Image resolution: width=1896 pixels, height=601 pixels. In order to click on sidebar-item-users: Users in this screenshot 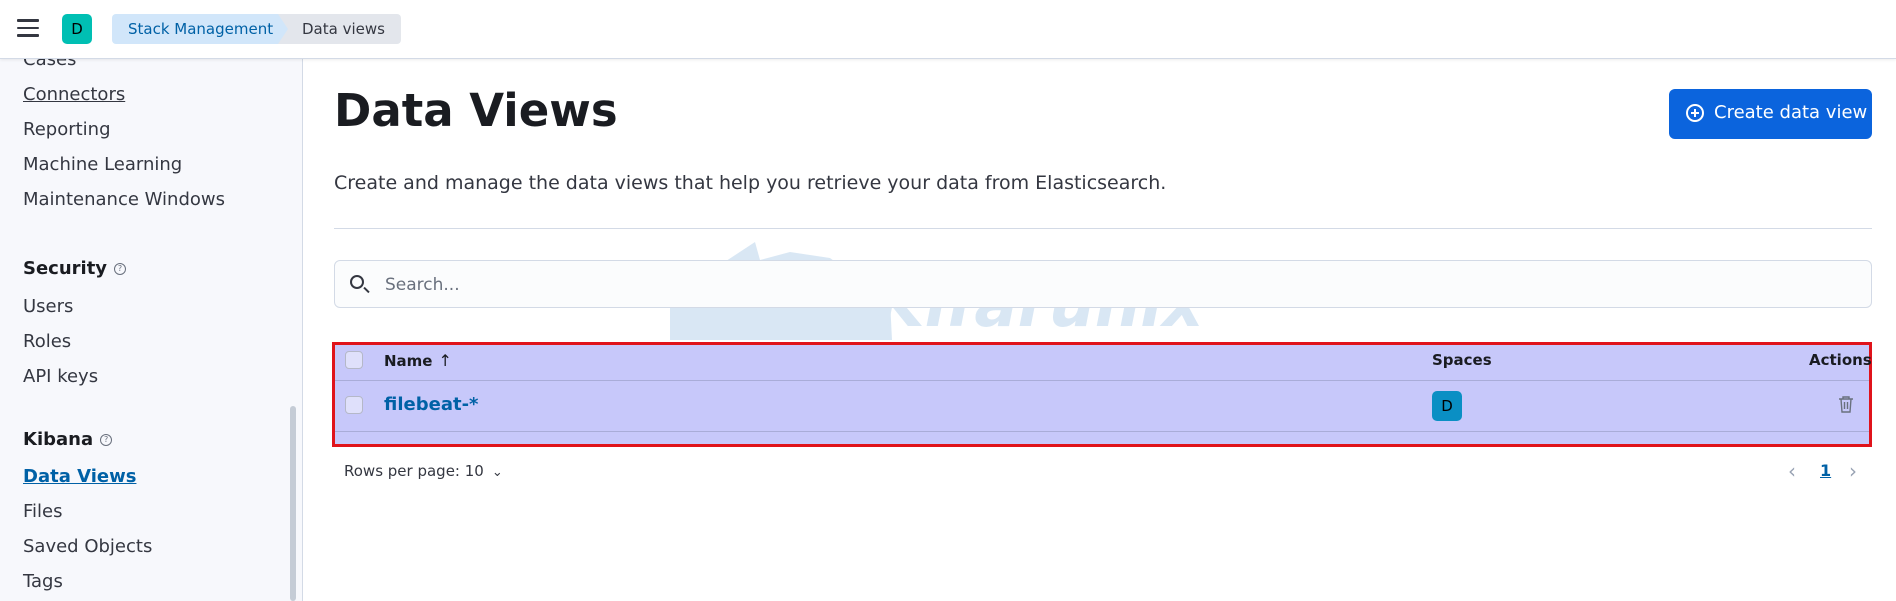, I will do `click(48, 306)`.